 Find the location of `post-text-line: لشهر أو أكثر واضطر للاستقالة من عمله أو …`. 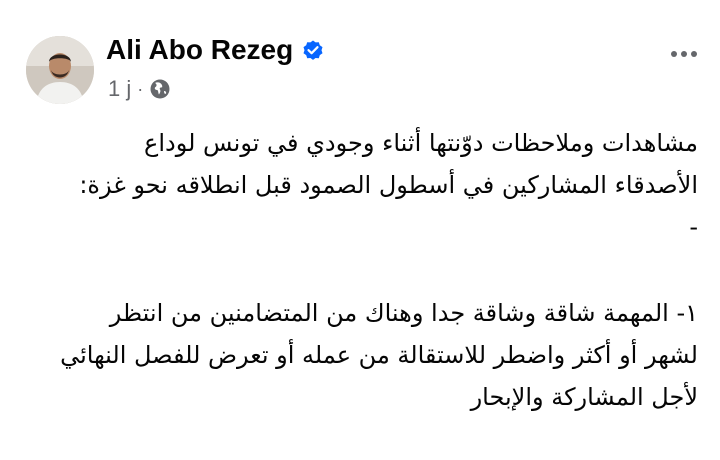

post-text-line: لشهر أو أكثر واضطر للاستقالة من عمله أو … is located at coordinates (379, 355).